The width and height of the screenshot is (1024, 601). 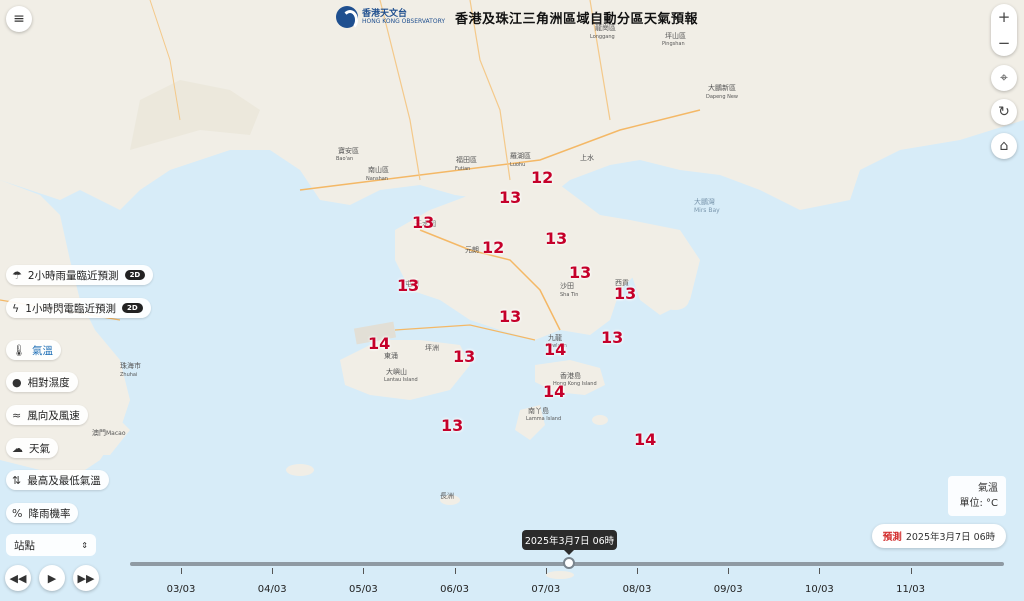 I want to click on layer-label: 風向及風速, so click(x=53, y=415).